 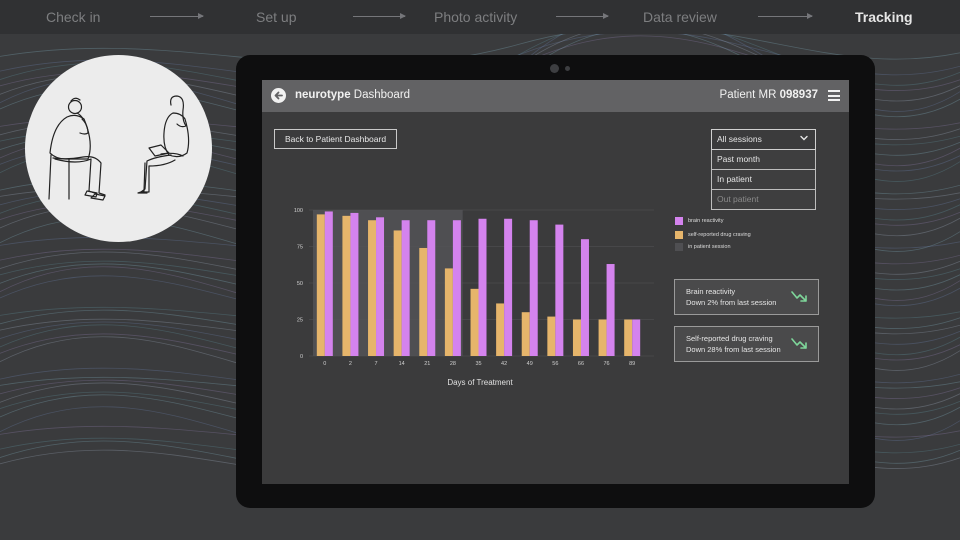 What do you see at coordinates (884, 17) in the screenshot?
I see `step-tracking: Tracking` at bounding box center [884, 17].